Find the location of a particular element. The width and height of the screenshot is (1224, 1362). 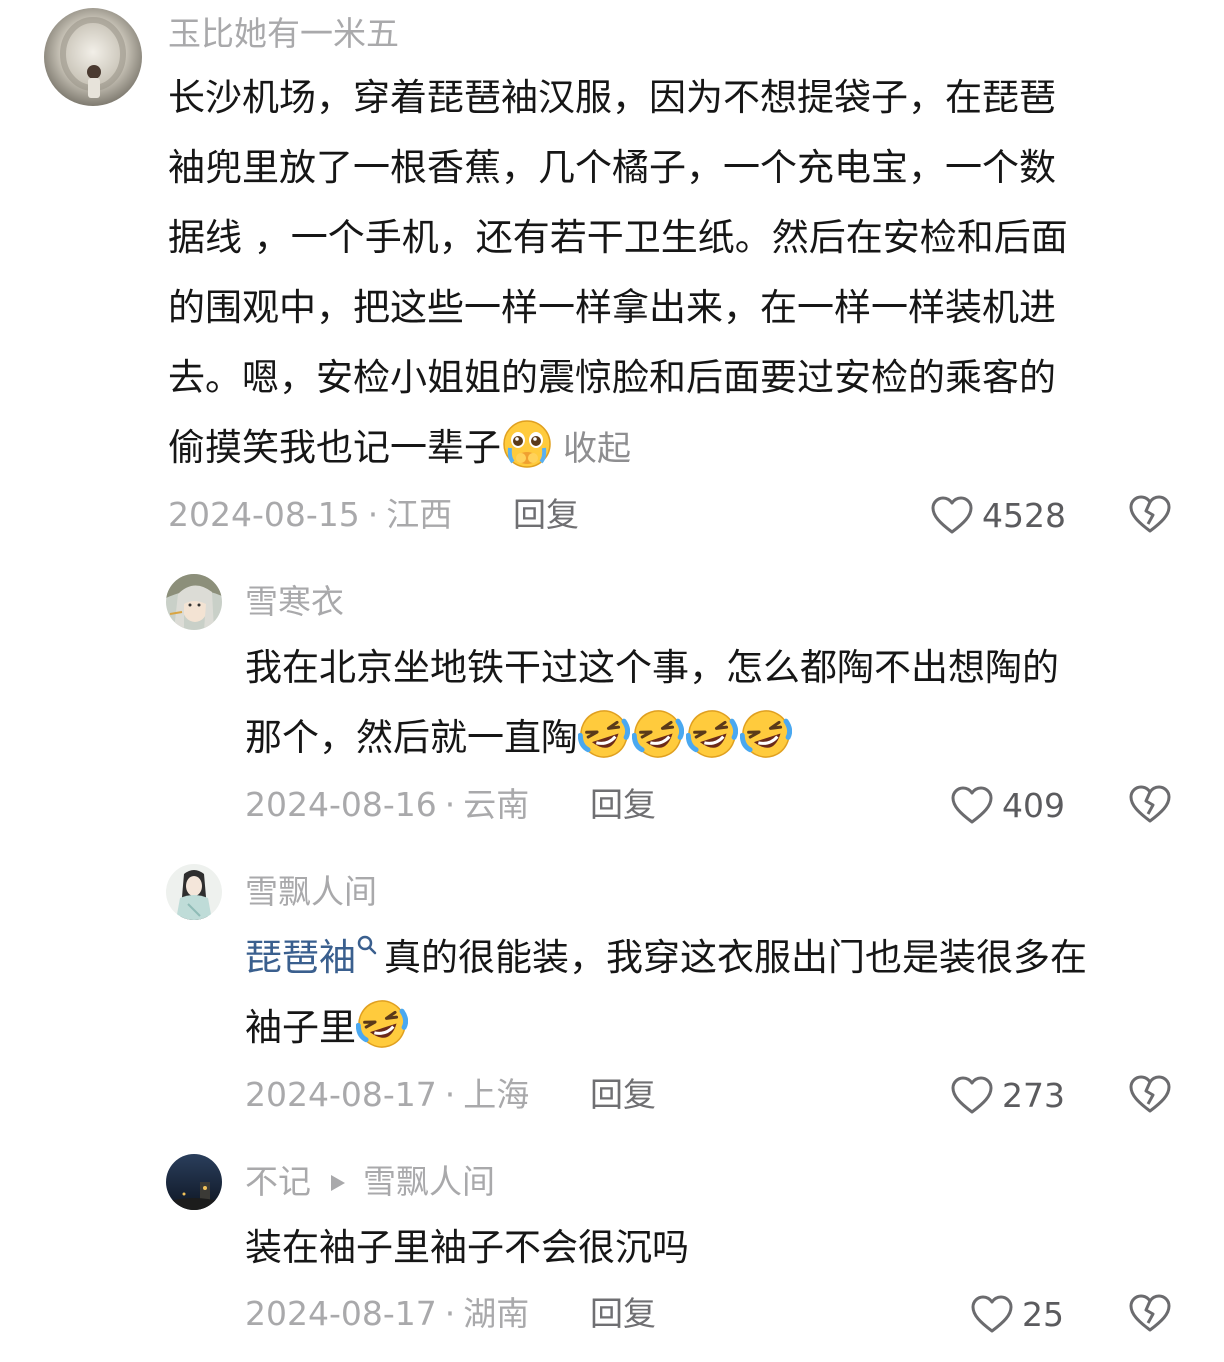

like-button: 273 is located at coordinates (1007, 1095).